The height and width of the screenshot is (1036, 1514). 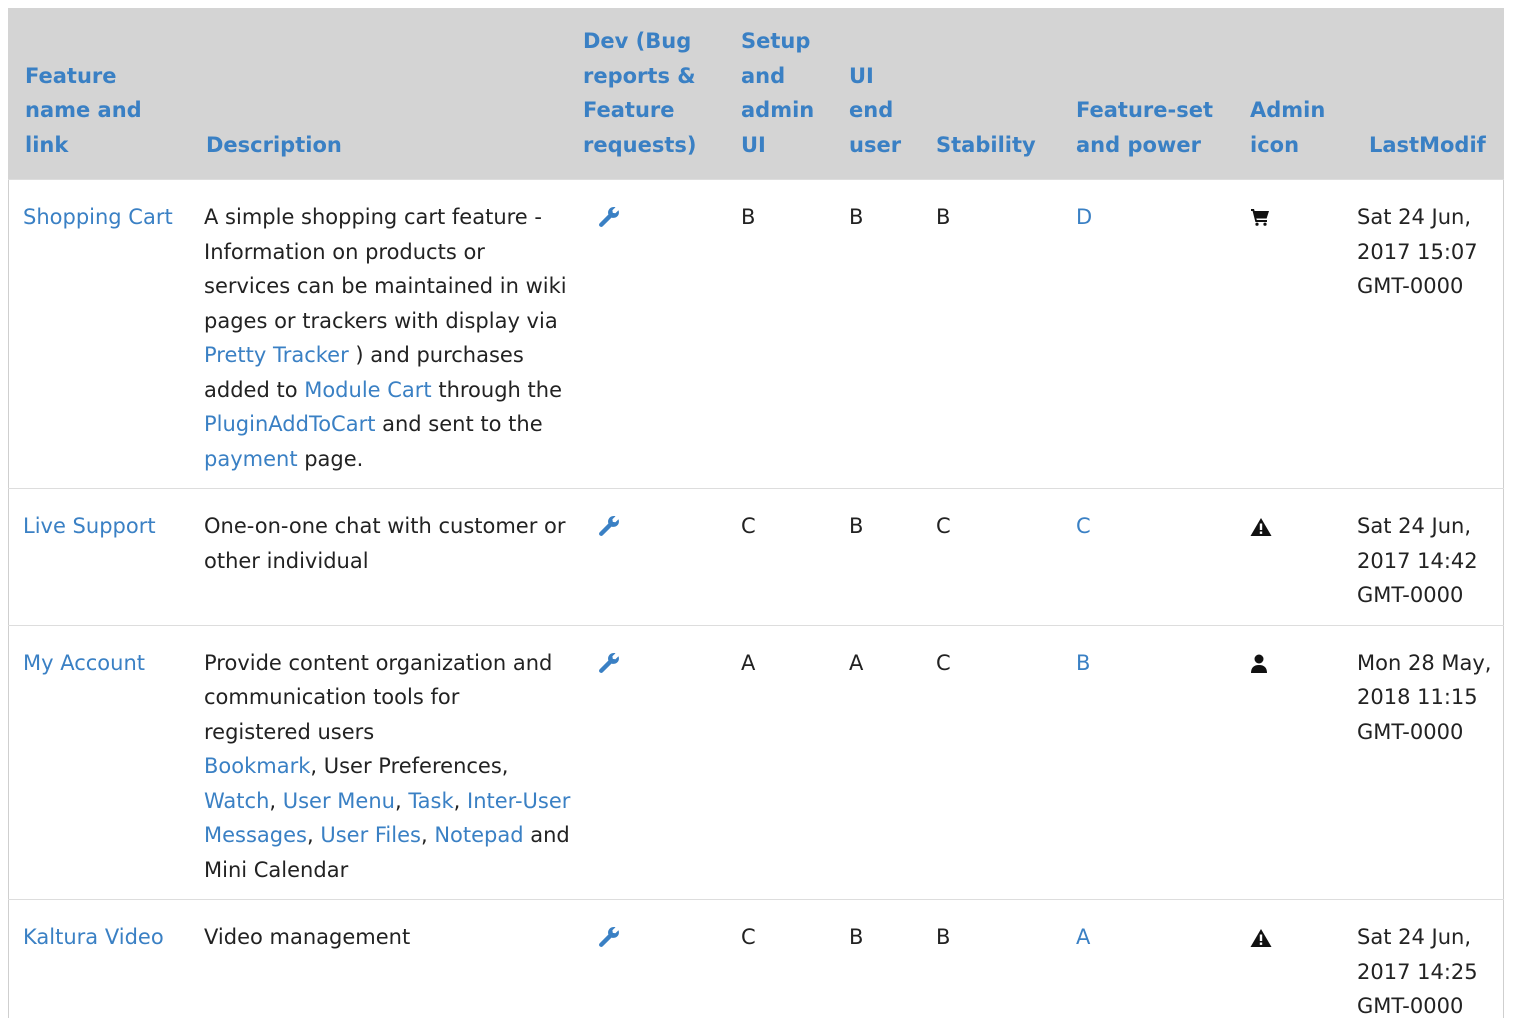 I want to click on user-files-link: User Files, so click(x=370, y=835).